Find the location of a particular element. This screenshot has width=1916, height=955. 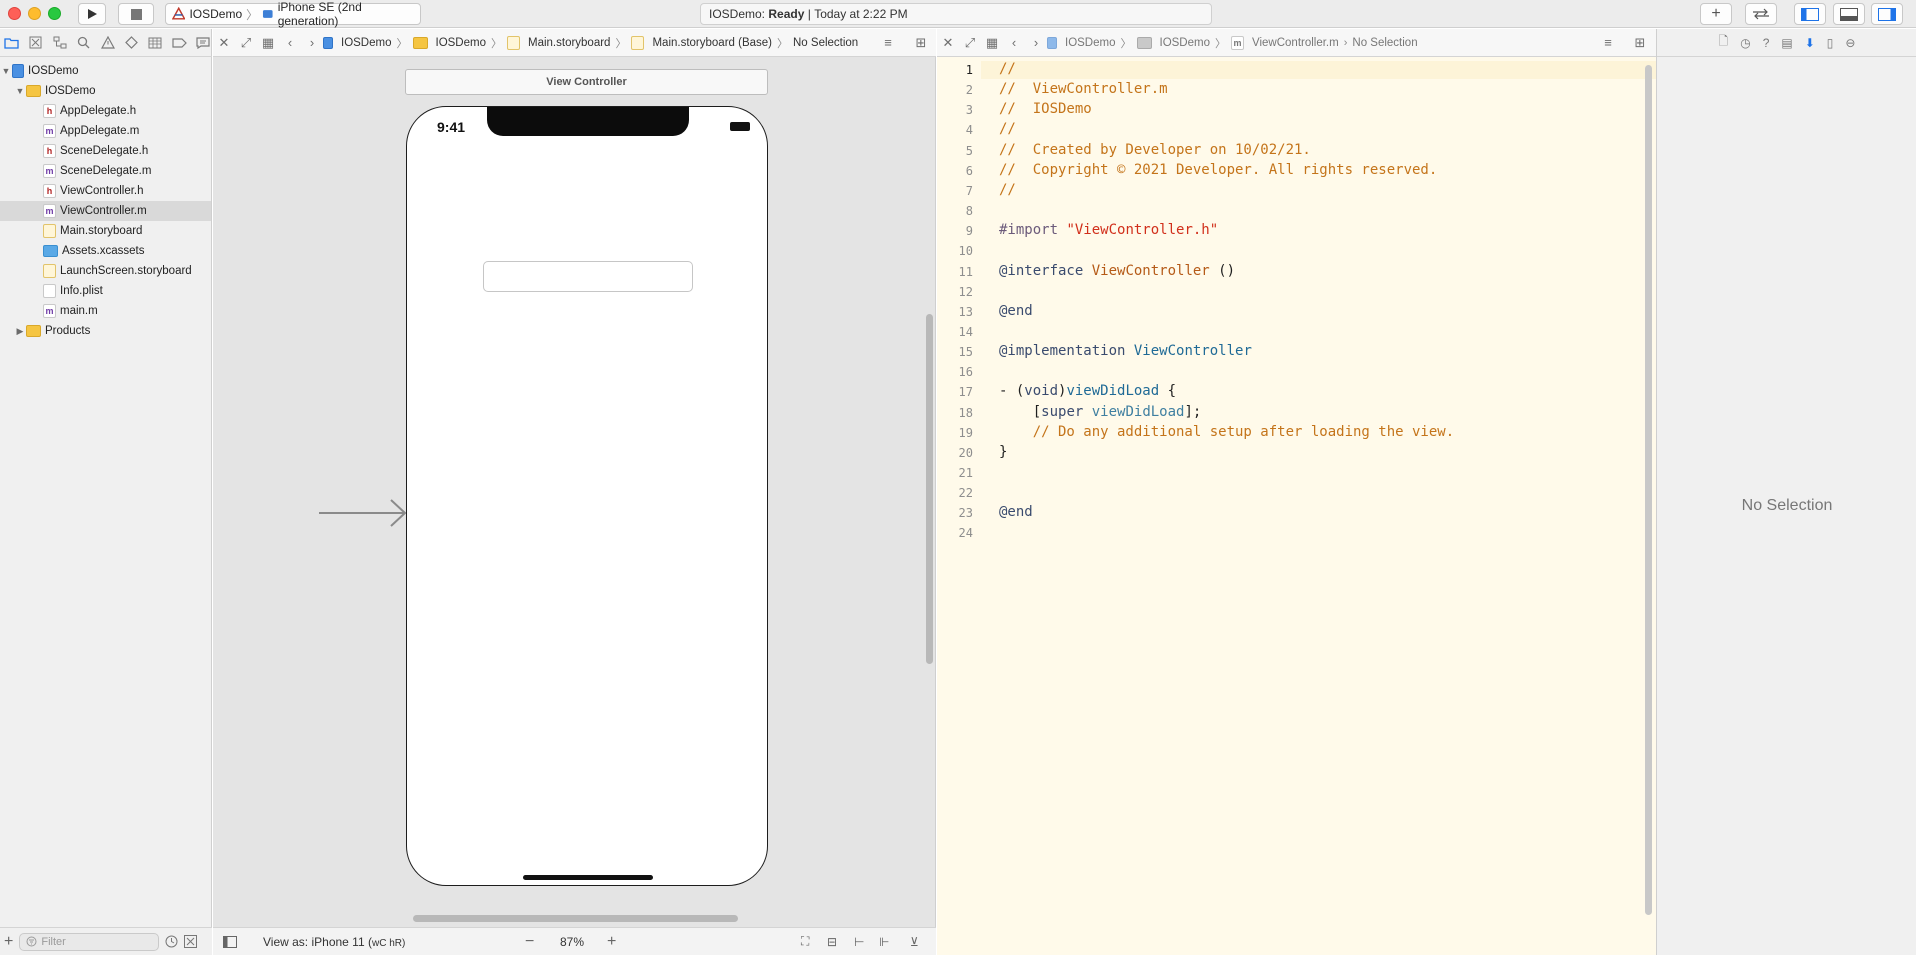

zoom-level: 87% is located at coordinates (572, 942).